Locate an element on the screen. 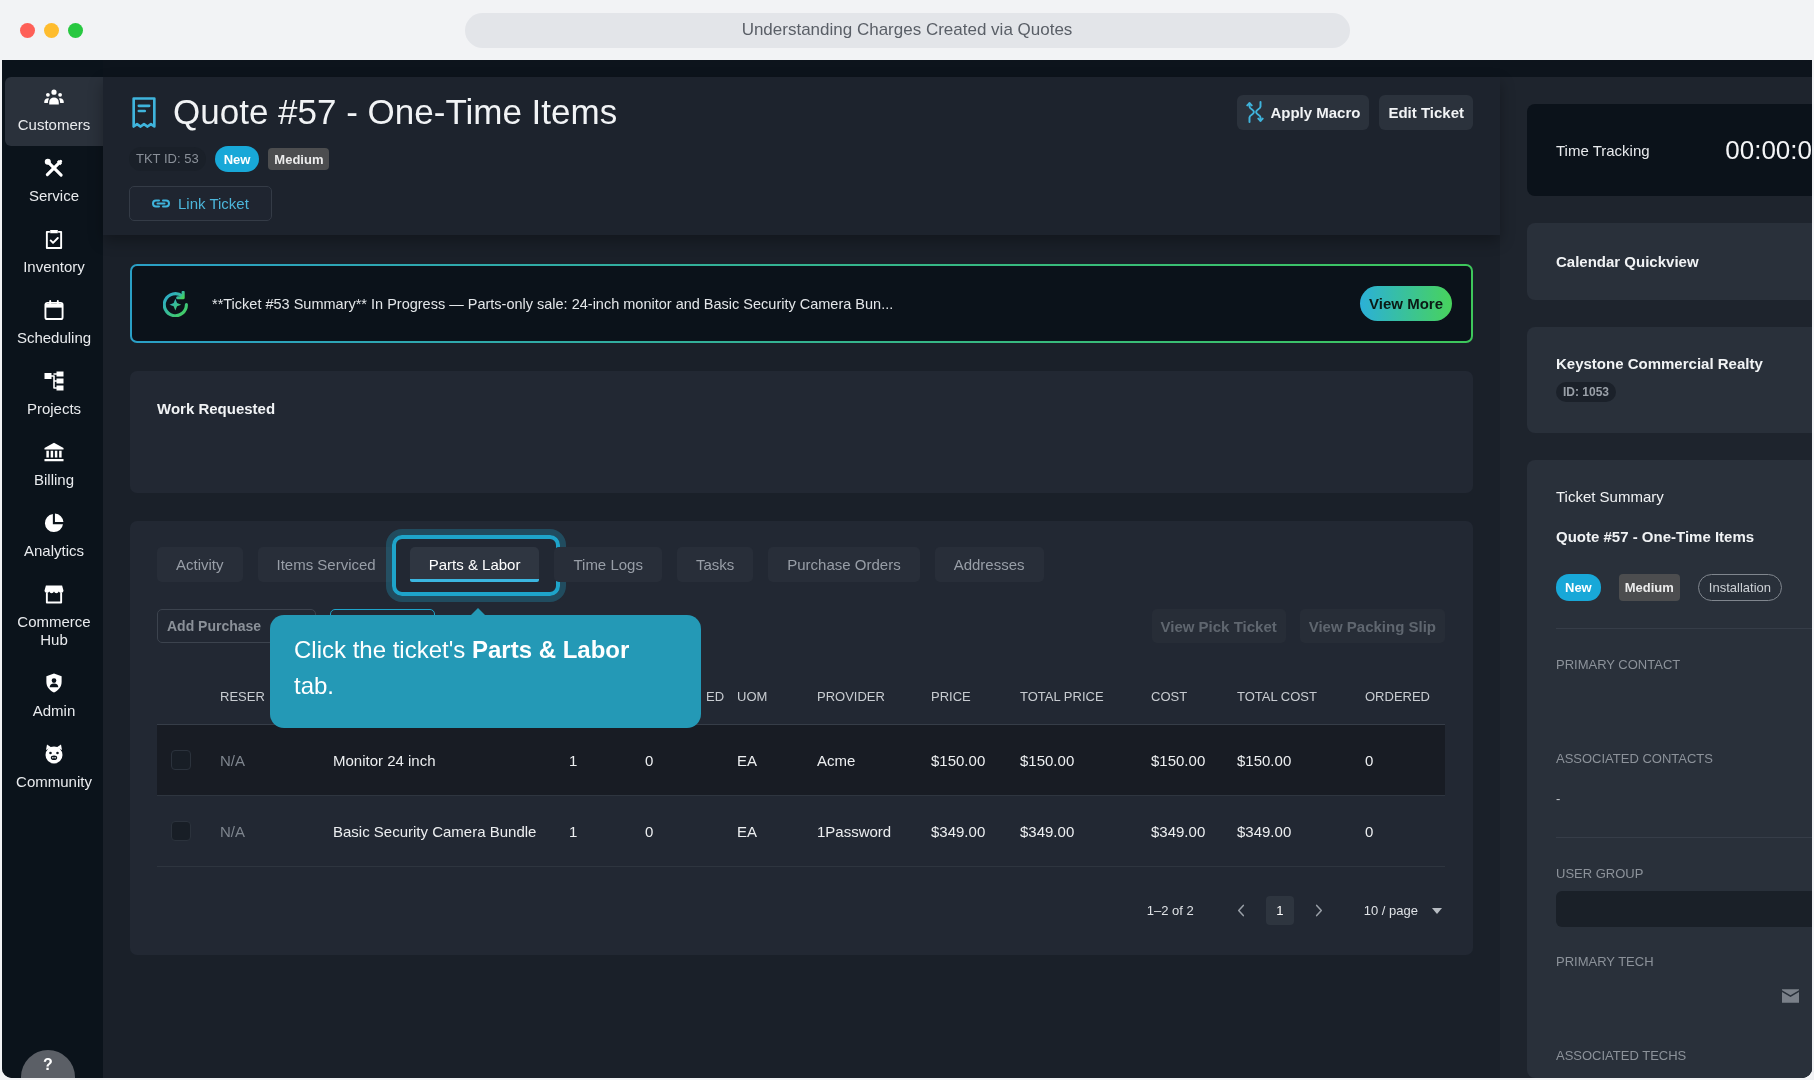 This screenshot has width=1814, height=1080. tab: Tasks is located at coordinates (715, 564).